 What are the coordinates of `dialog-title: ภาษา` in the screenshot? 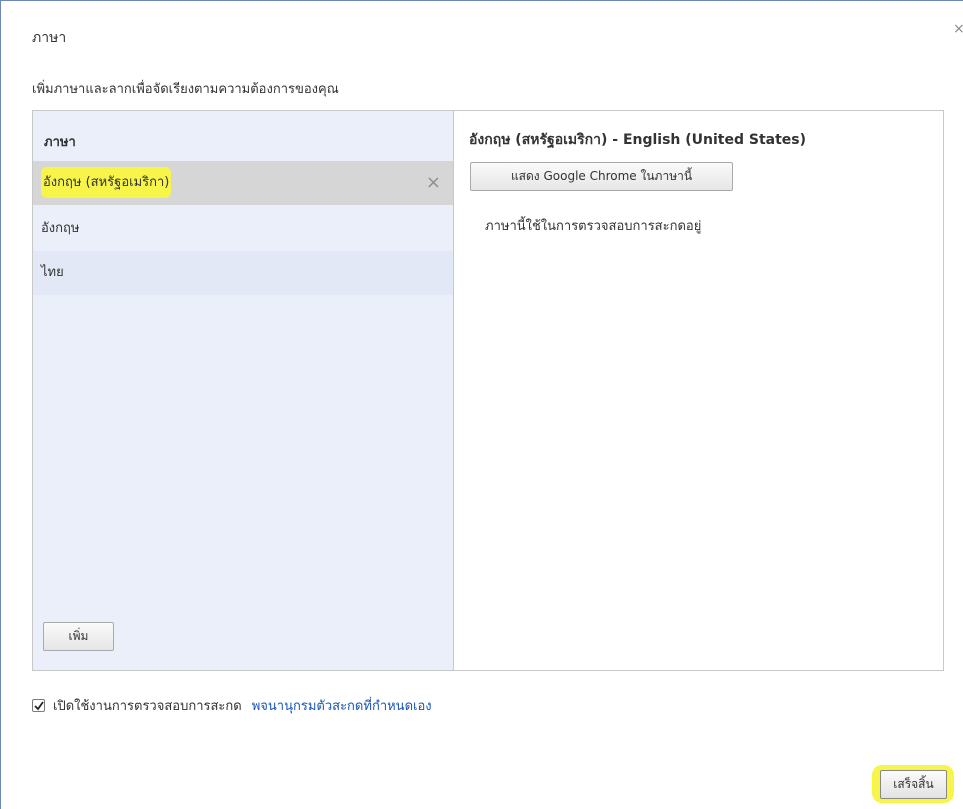 It's located at (49, 38).